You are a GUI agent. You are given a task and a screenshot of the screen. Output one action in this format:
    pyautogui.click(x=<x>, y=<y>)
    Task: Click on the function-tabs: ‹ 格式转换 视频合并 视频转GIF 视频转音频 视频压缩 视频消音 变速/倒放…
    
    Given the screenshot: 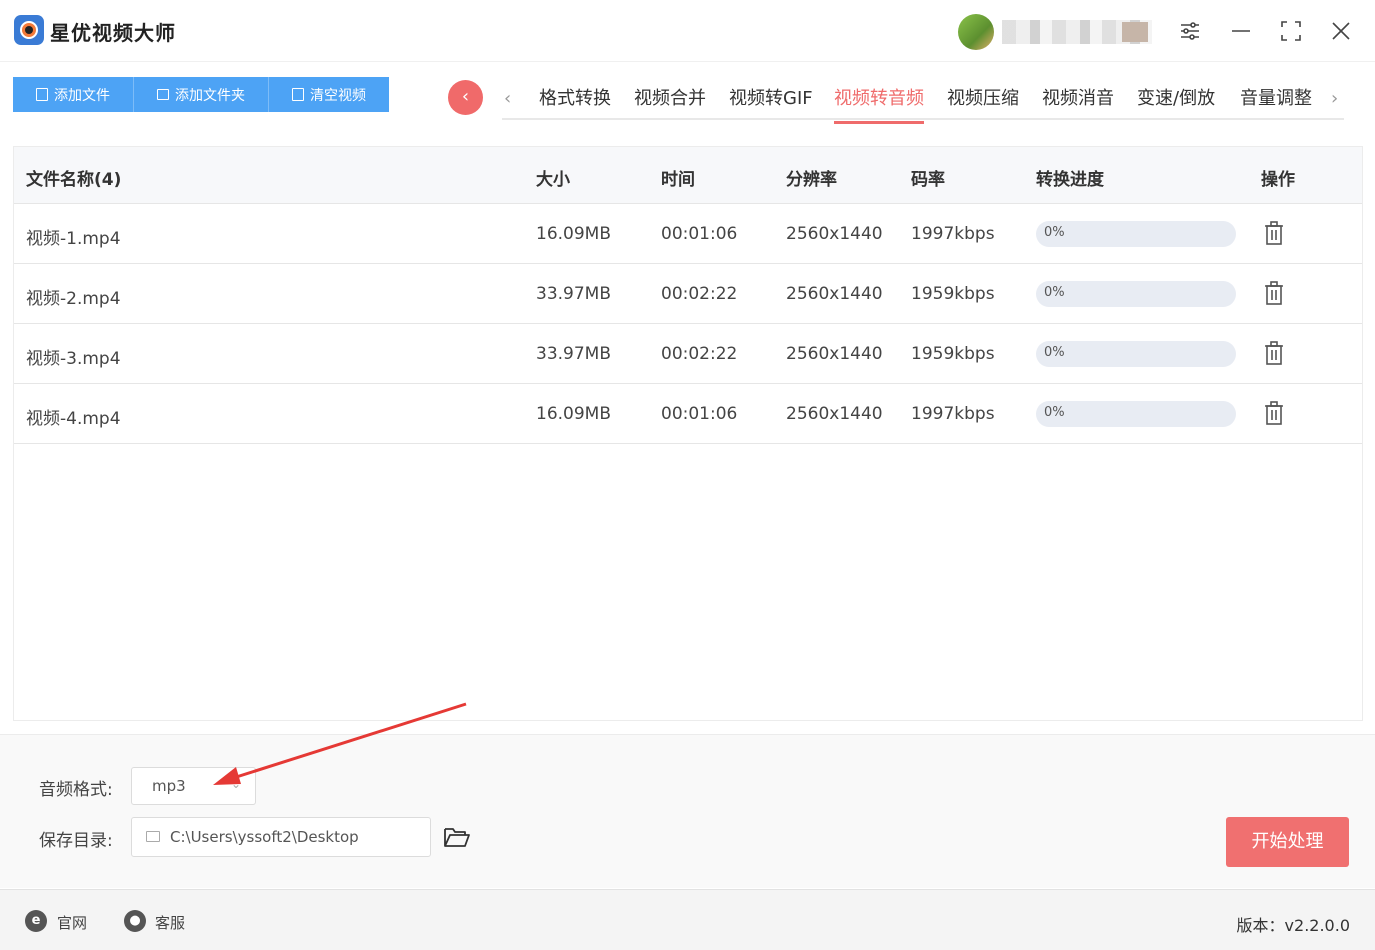 What is the action you would take?
    pyautogui.click(x=923, y=102)
    